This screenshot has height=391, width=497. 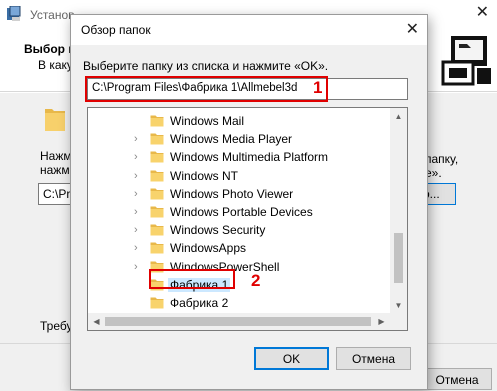 What do you see at coordinates (466, 61) in the screenshot?
I see `computer-install-icon` at bounding box center [466, 61].